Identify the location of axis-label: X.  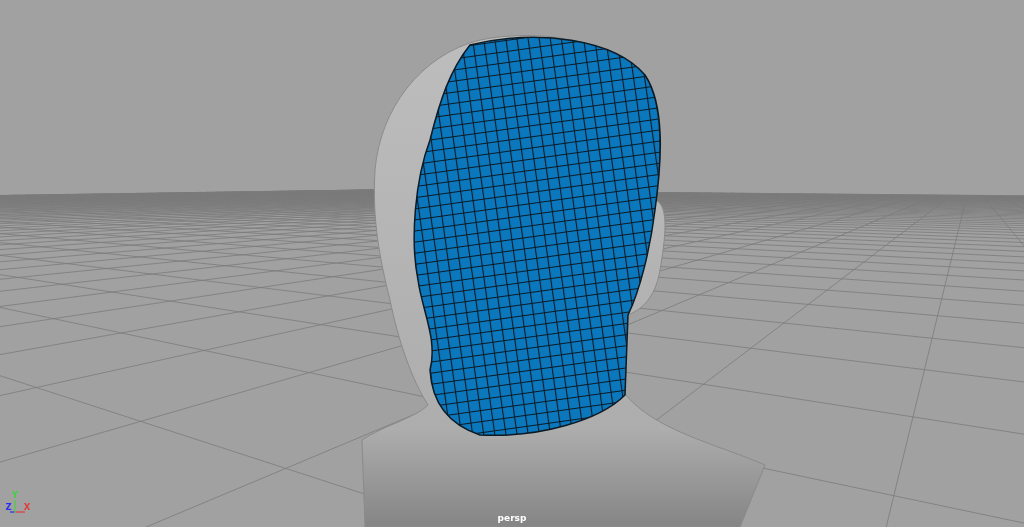
(27, 507).